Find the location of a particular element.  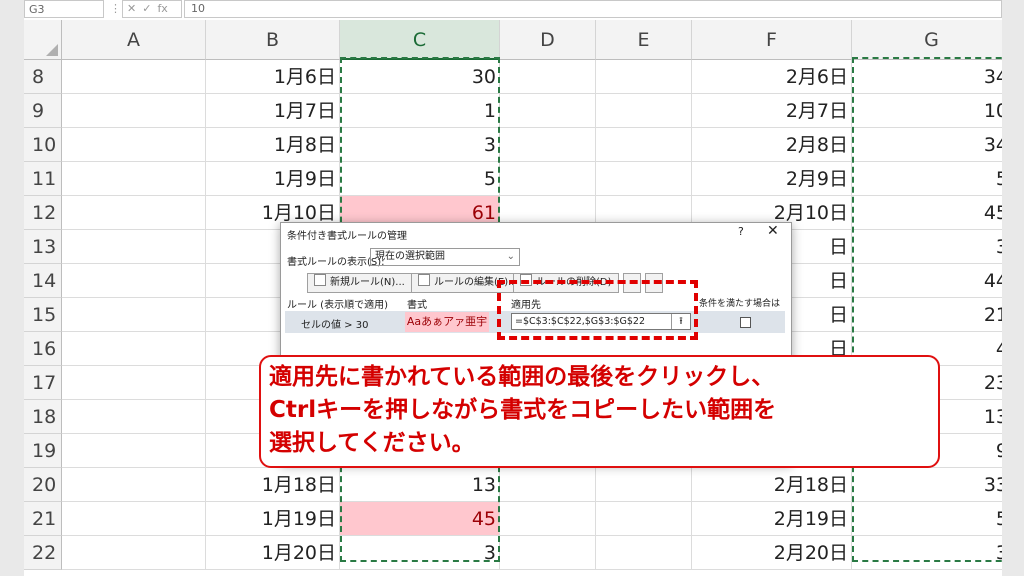

row-header: 10 is located at coordinates (43, 145).